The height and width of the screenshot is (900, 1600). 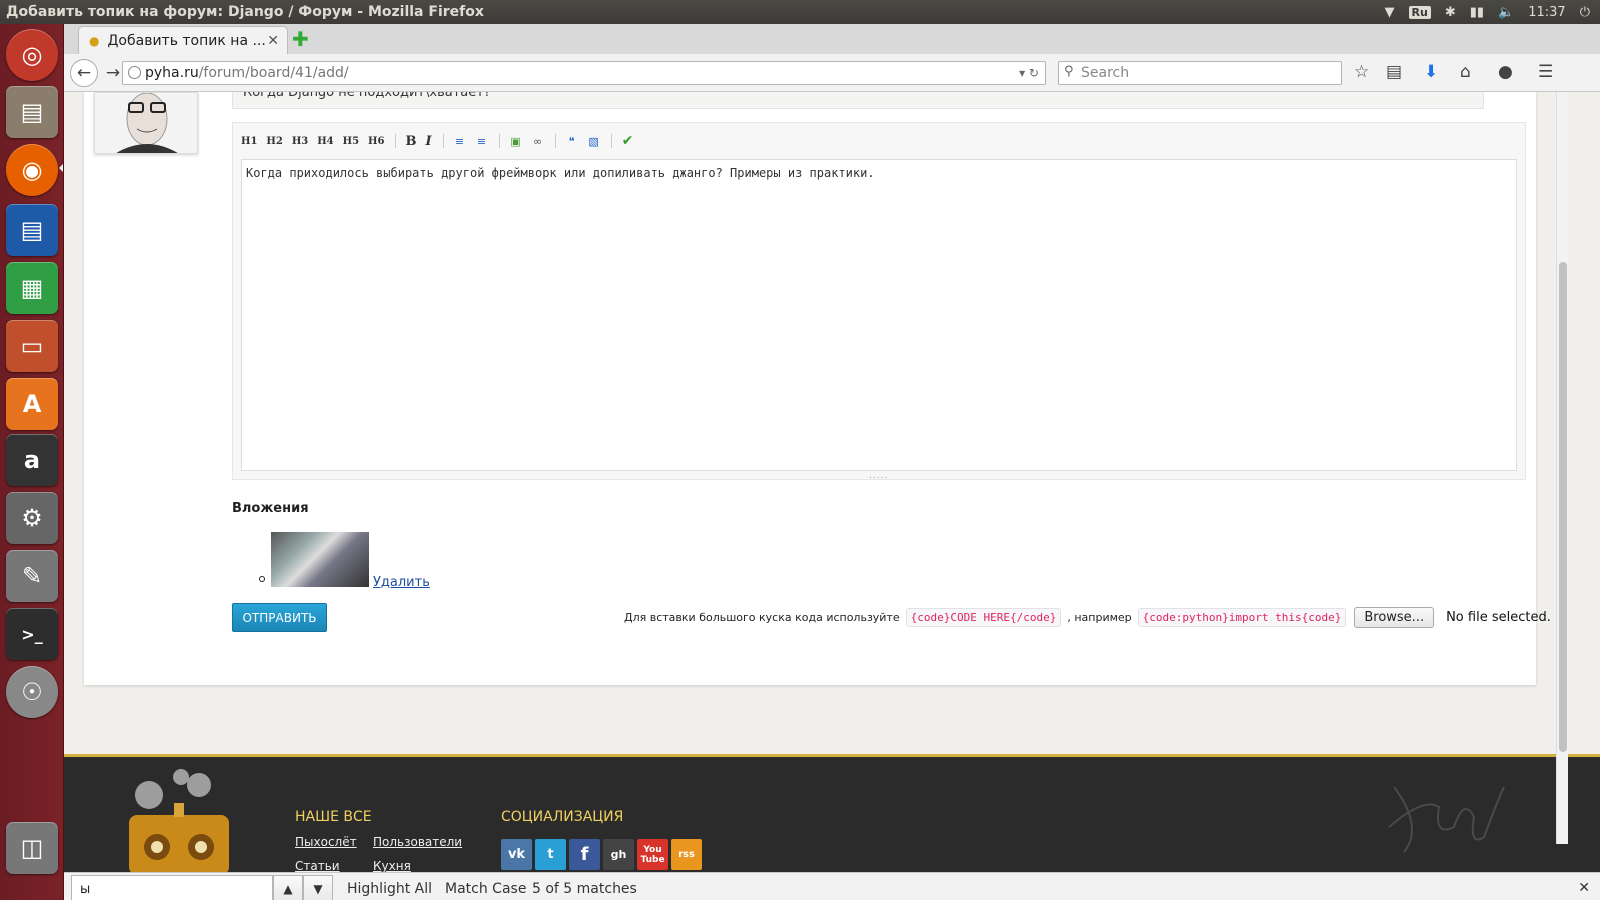 What do you see at coordinates (320, 559) in the screenshot?
I see `attachment-thumbnail` at bounding box center [320, 559].